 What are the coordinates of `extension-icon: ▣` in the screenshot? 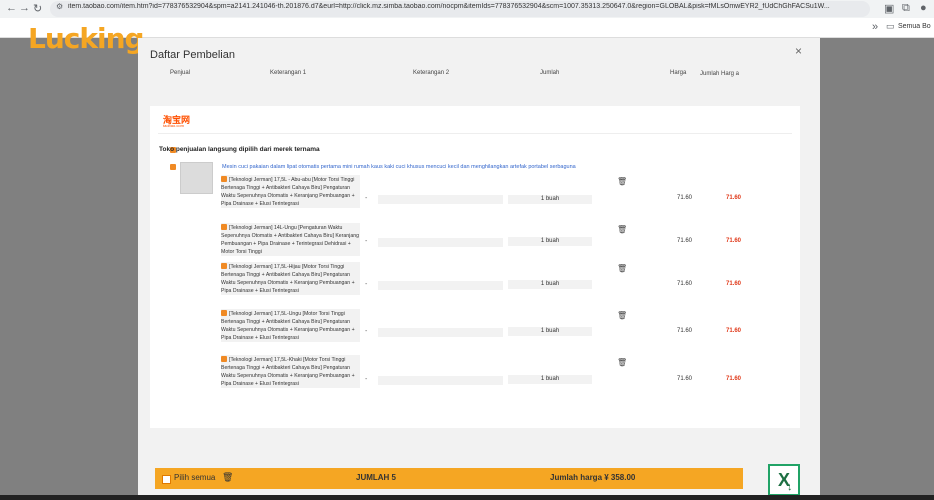 It's located at (889, 8).